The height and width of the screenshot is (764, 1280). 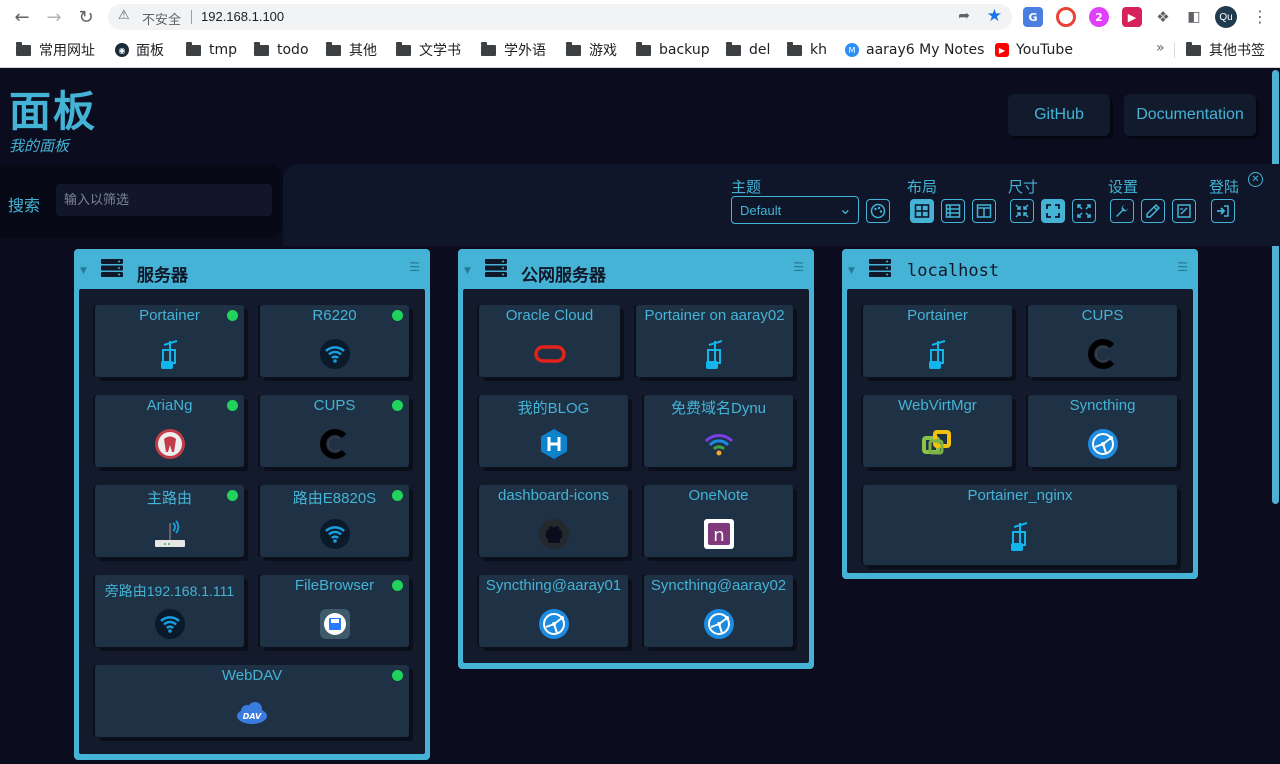 I want to click on wifi-icon, so click(x=335, y=534).